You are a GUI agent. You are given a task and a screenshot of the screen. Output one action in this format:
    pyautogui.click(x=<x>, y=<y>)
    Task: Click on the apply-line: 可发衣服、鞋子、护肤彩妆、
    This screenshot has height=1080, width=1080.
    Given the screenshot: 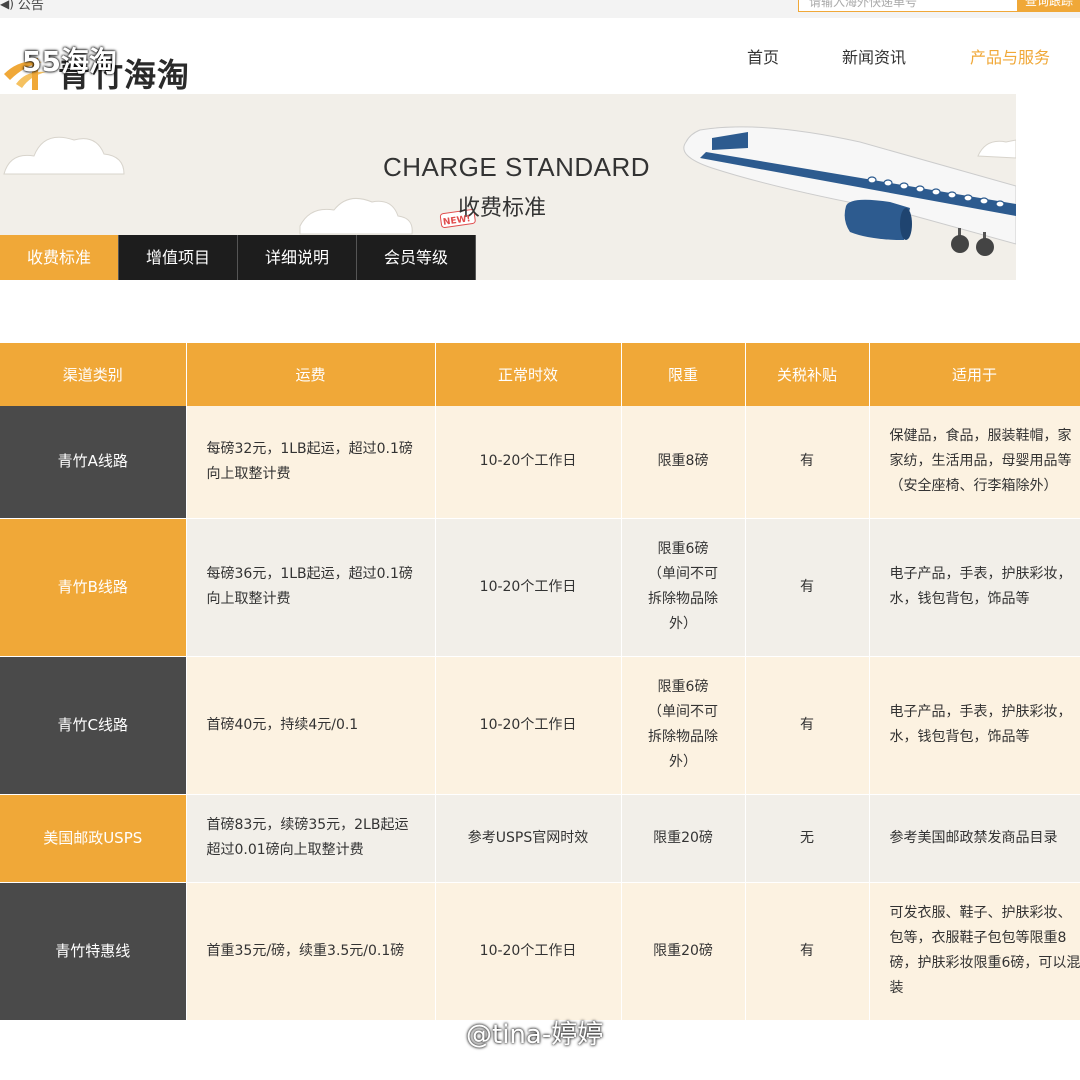 What is the action you would take?
    pyautogui.click(x=980, y=913)
    